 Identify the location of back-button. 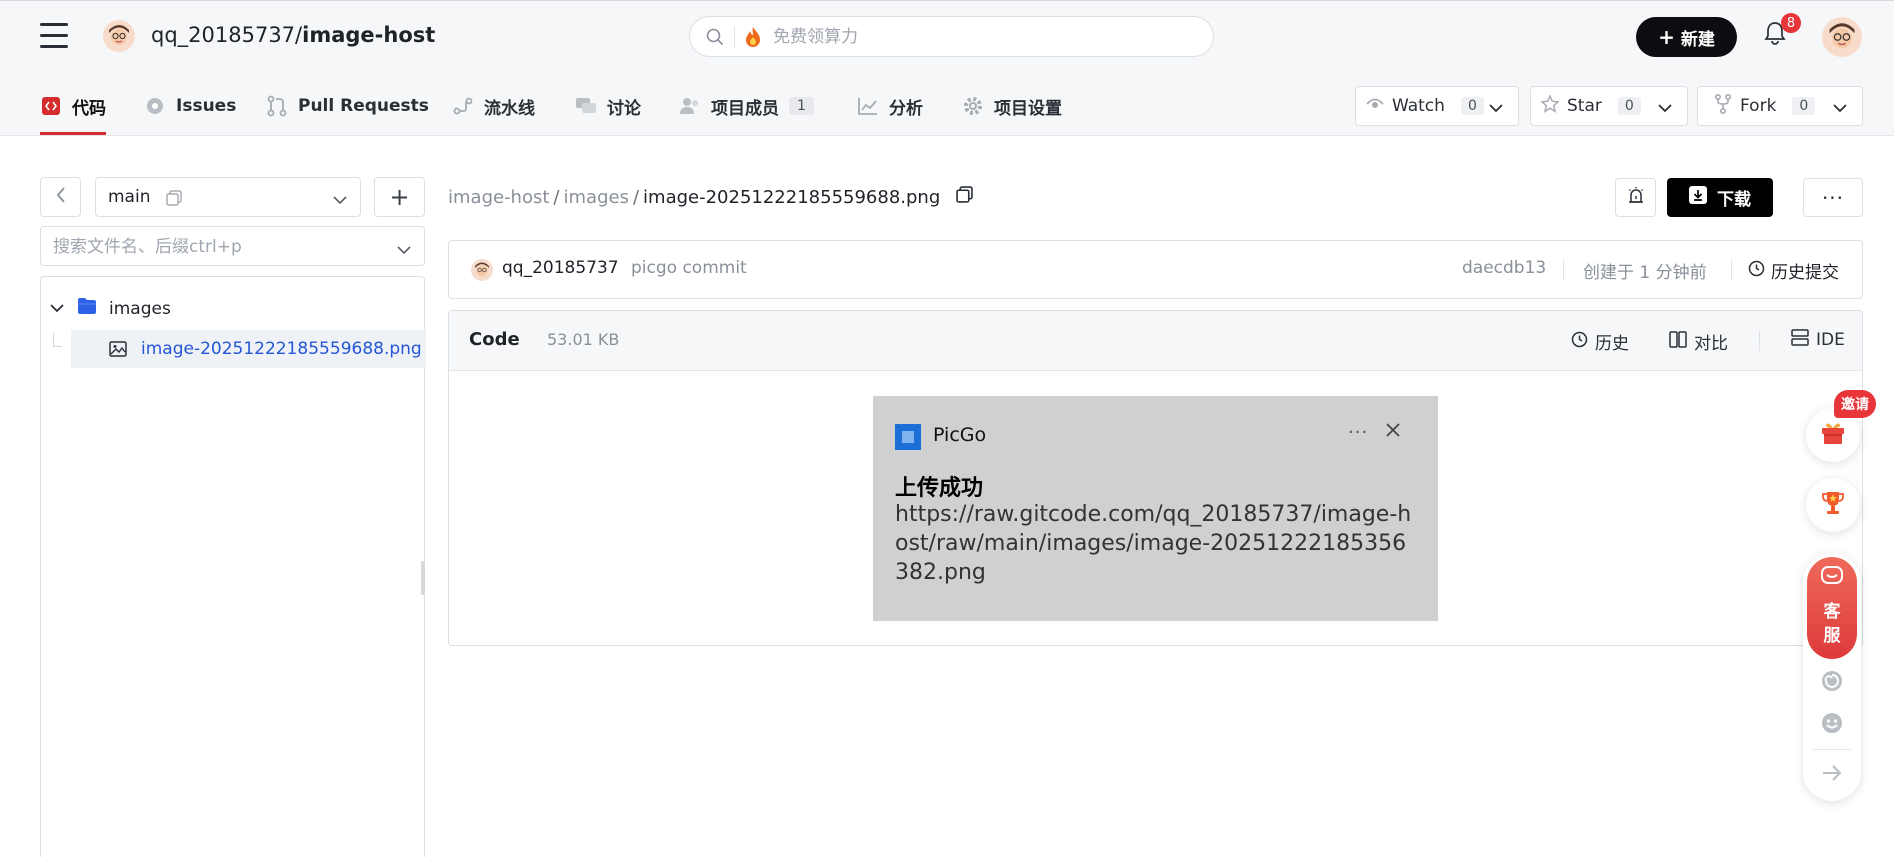
(60, 197).